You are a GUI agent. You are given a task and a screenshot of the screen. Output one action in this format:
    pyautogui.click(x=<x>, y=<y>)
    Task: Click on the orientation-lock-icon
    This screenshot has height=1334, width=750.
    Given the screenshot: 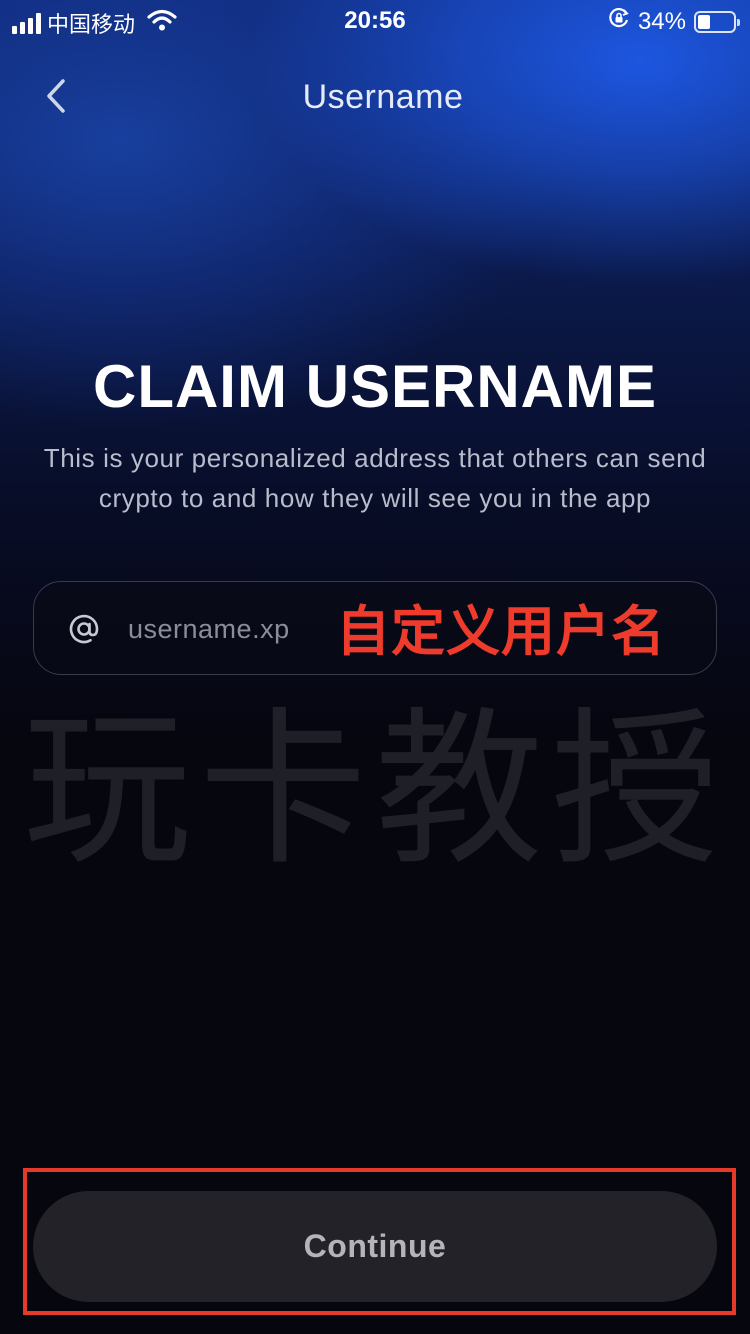 What is the action you would take?
    pyautogui.click(x=619, y=21)
    